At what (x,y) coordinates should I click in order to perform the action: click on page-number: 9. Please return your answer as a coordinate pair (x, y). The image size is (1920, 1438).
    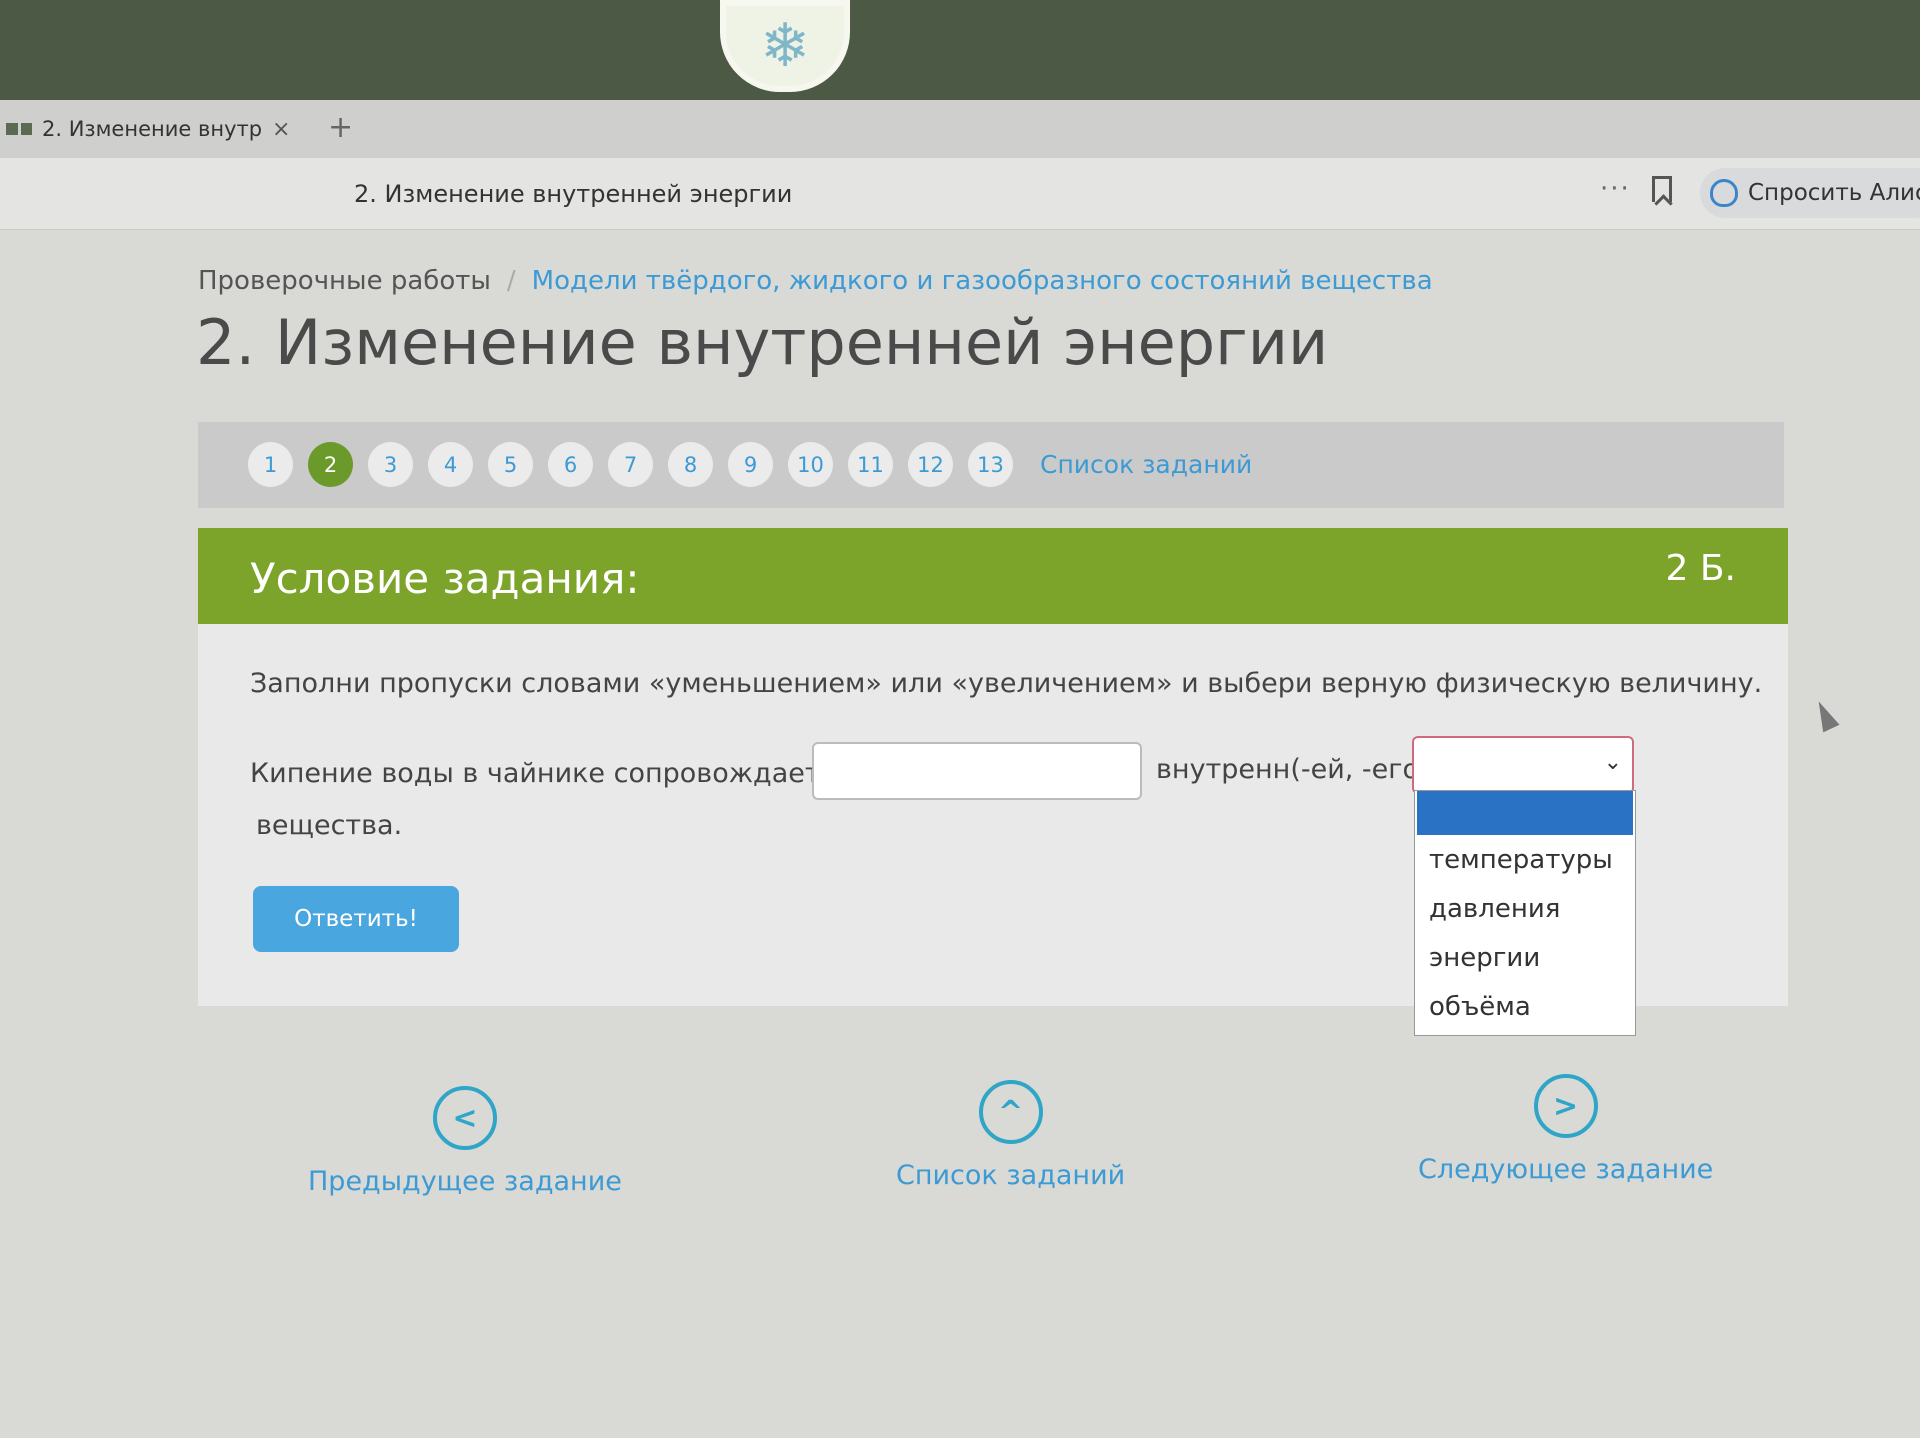
    Looking at the image, I should click on (750, 464).